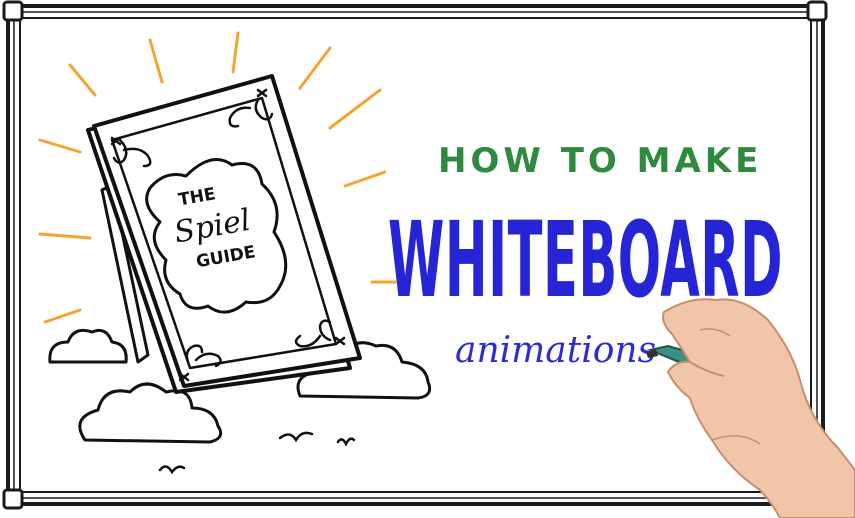 This screenshot has width=855, height=518. I want to click on headline-line3: animations, so click(555, 350).